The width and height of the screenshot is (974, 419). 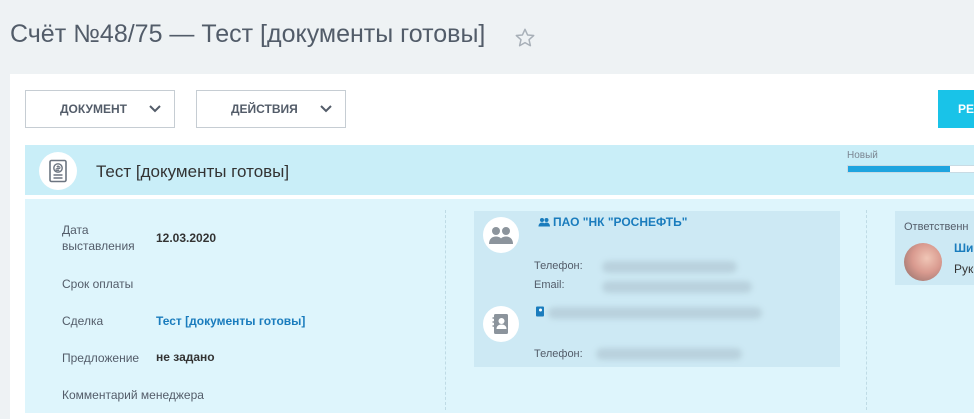 I want to click on document-dropdown-button: ДОКУМЕНТ, so click(x=100, y=109).